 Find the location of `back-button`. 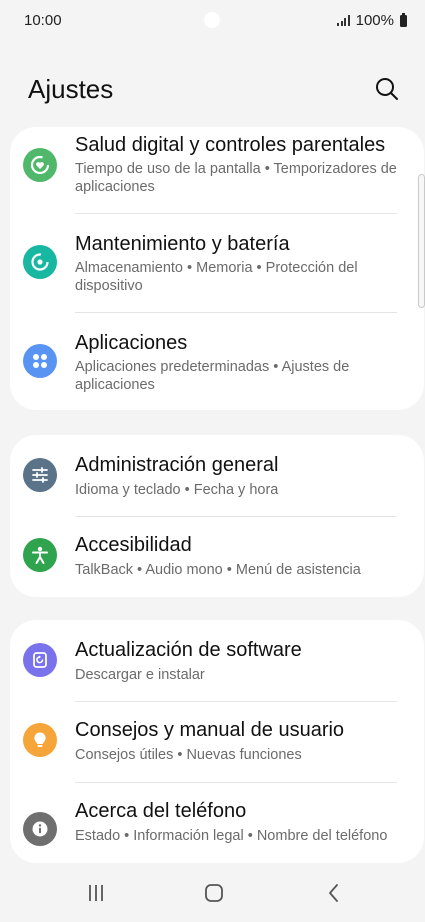

back-button is located at coordinates (334, 893).